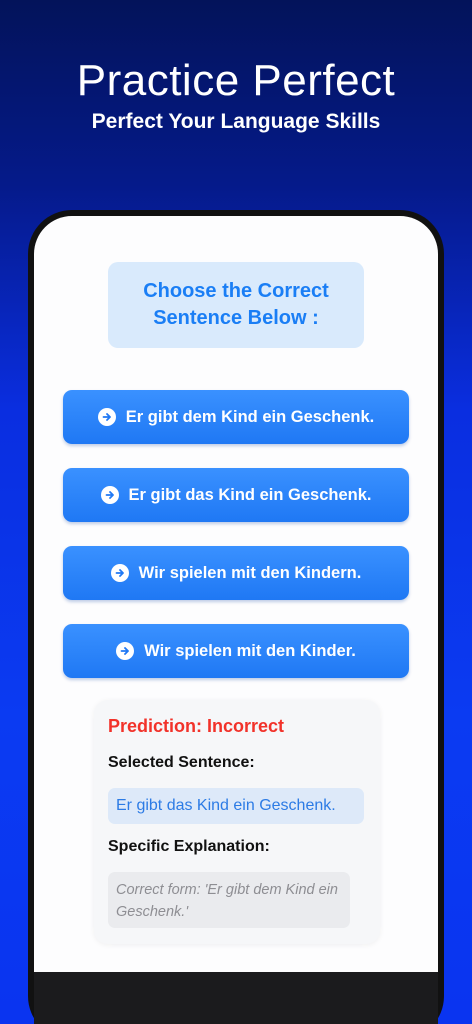 Image resolution: width=472 pixels, height=1024 pixels. Describe the element at coordinates (250, 416) in the screenshot. I see `option-label: Er gibt dem Kind ein Geschenk.` at that location.